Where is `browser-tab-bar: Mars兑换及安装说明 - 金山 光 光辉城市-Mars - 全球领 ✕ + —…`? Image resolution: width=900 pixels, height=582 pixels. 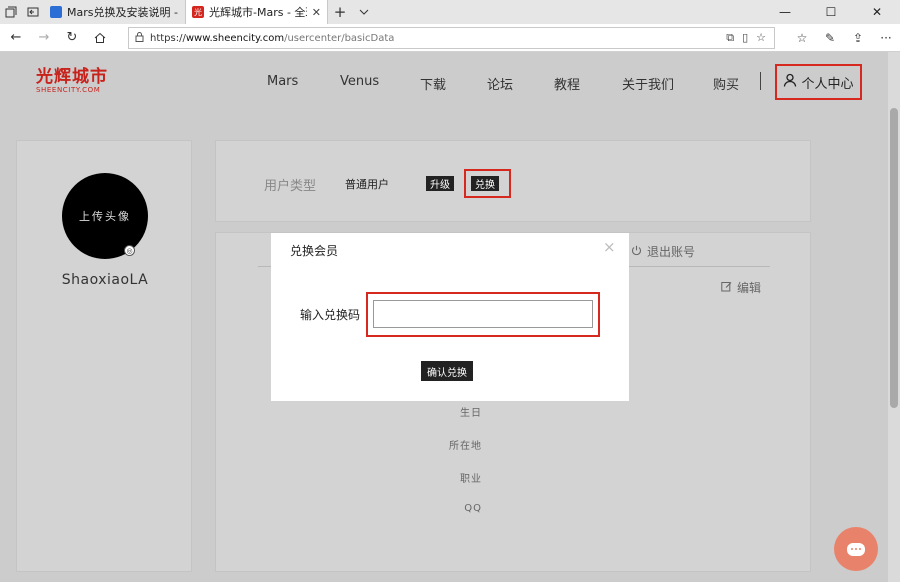
browser-tab-bar: Mars兑换及安装说明 - 金山 光 光辉城市-Mars - 全球领 ✕ + —… is located at coordinates (450, 12).